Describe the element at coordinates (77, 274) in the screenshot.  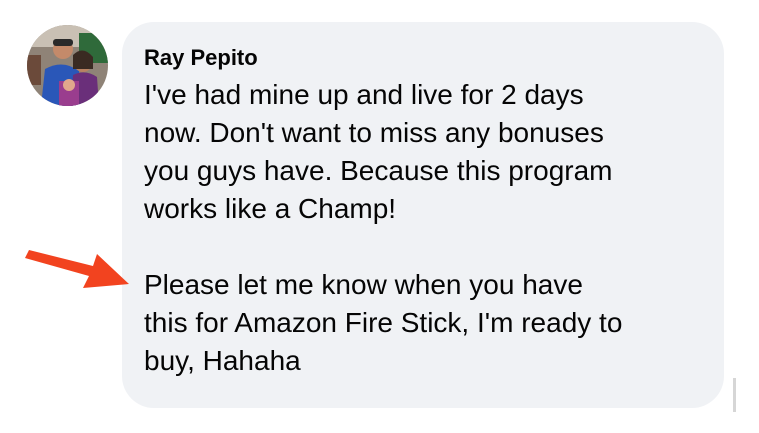
I see `arrow-right-icon` at that location.